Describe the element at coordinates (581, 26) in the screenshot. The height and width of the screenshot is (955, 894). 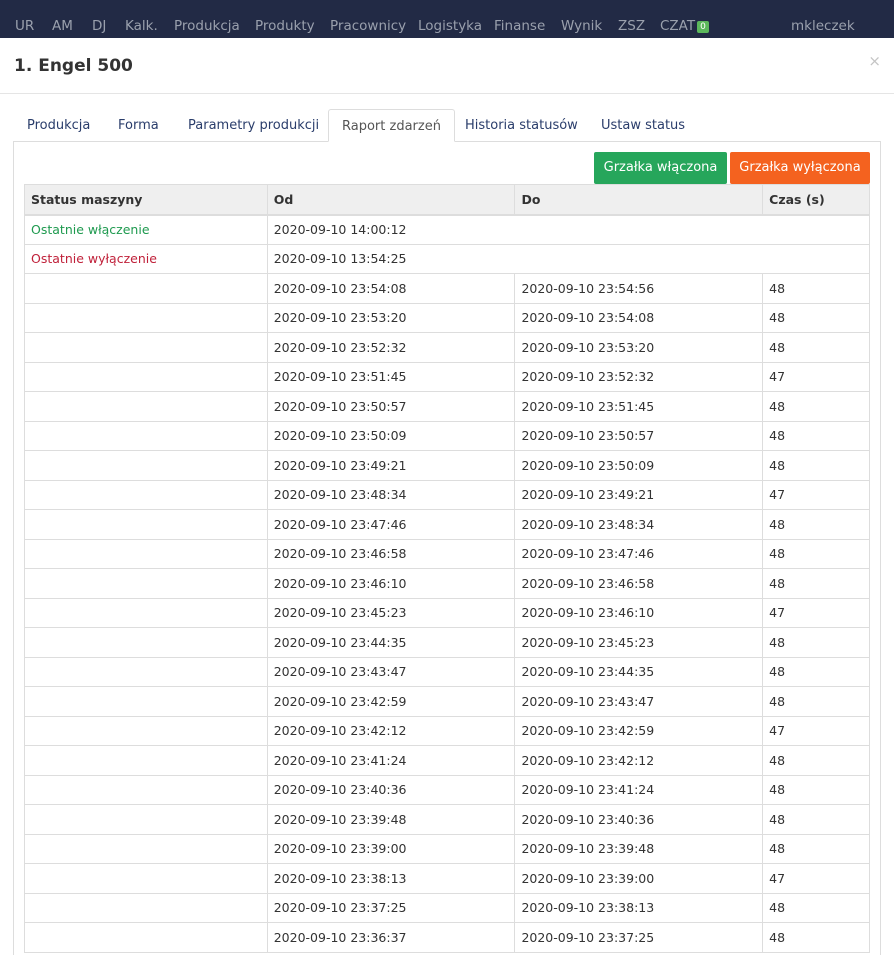
I see `nav-item-wynik: Wynik` at that location.